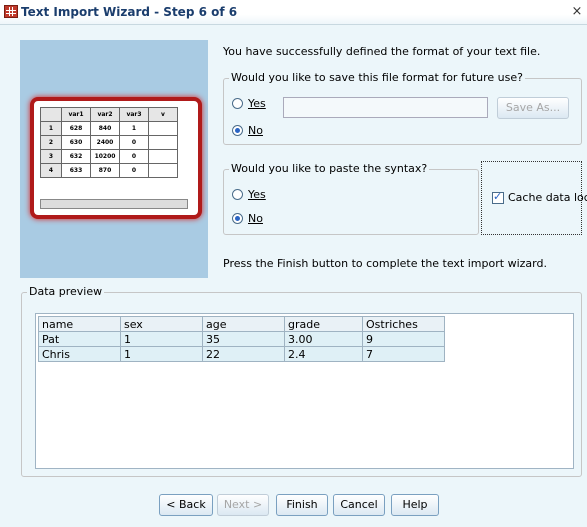 This screenshot has width=587, height=527. Describe the element at coordinates (134, 114) in the screenshot. I see `thumb-header-cell: var3` at that location.